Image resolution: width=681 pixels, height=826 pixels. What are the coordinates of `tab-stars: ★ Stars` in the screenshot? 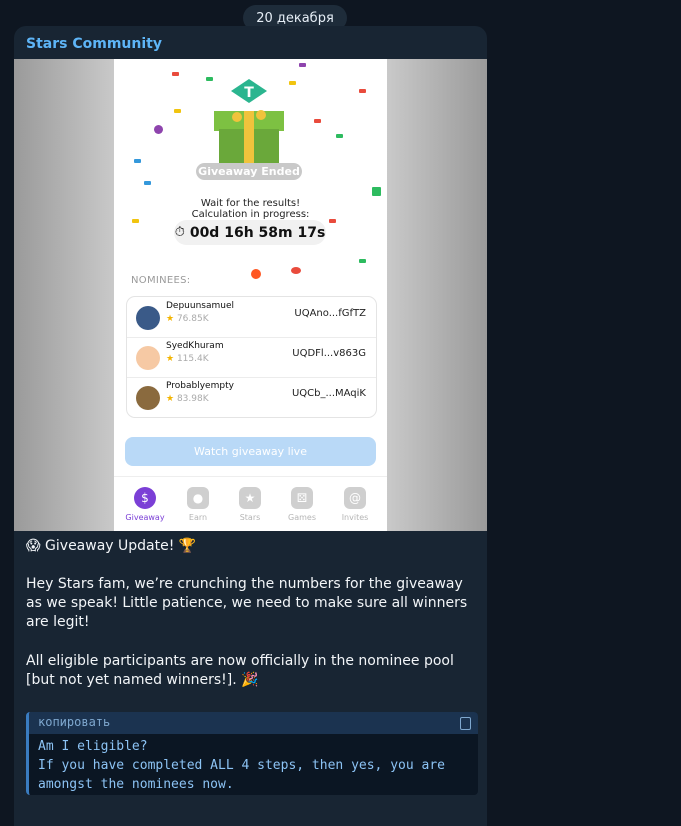 It's located at (250, 504).